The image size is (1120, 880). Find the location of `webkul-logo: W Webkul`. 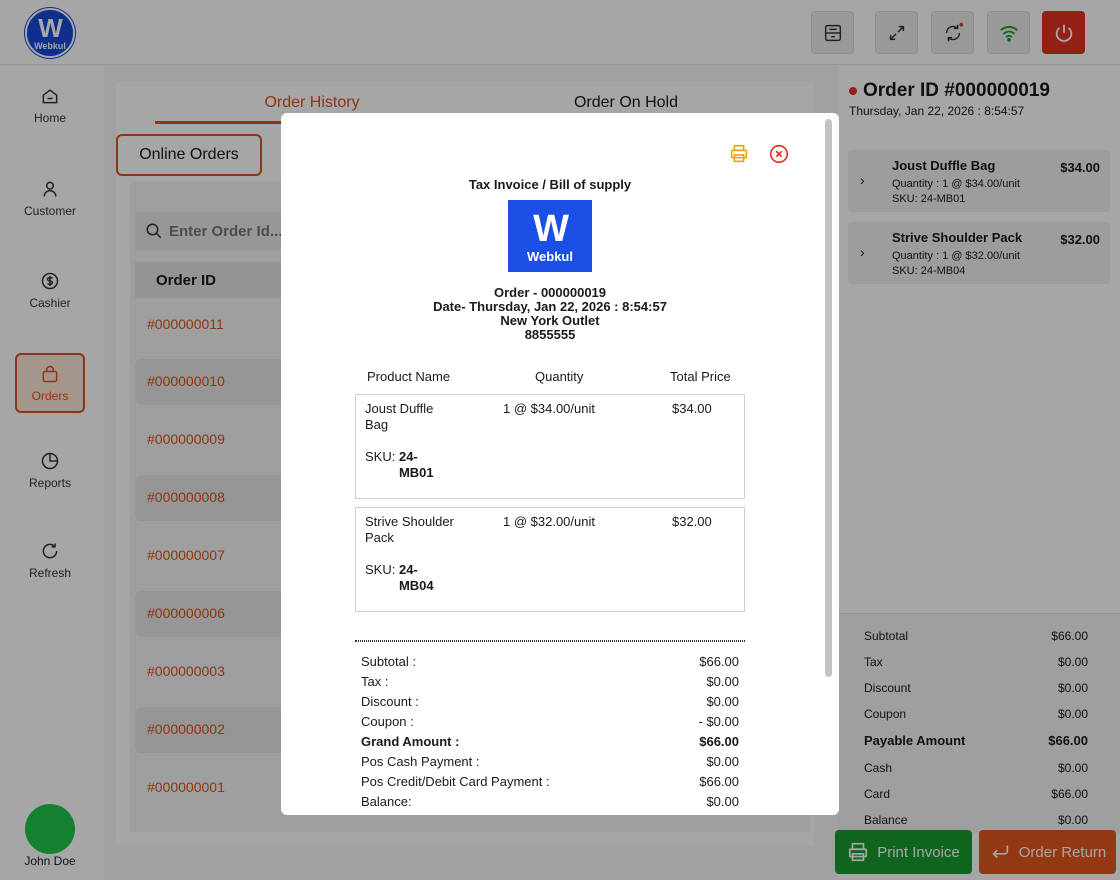

webkul-logo: W Webkul is located at coordinates (550, 236).